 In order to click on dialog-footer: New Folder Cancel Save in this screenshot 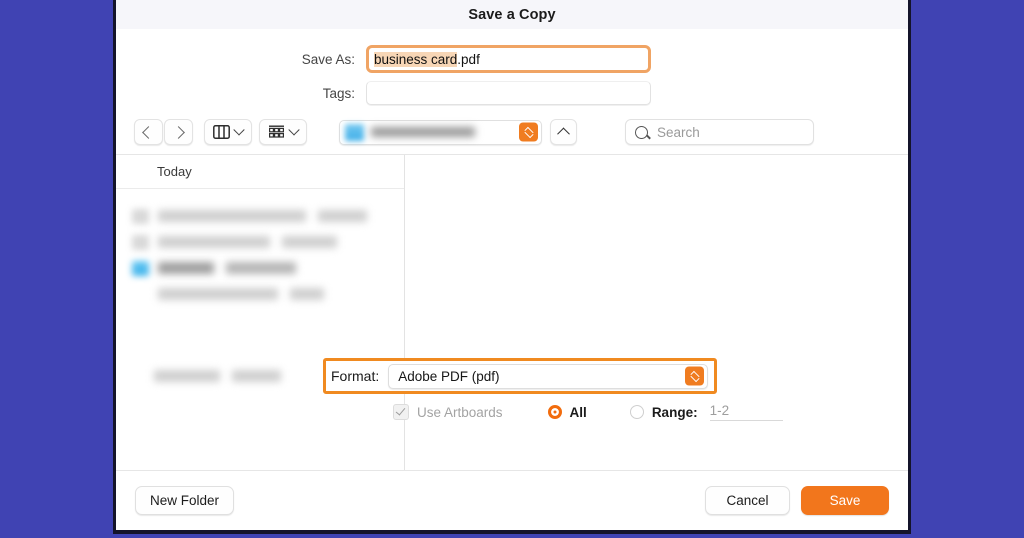, I will do `click(512, 500)`.